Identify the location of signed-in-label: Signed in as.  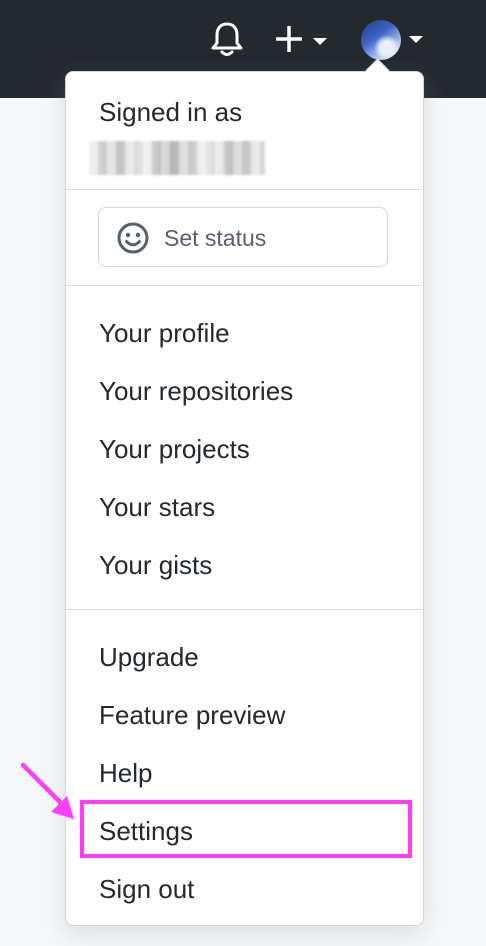
(171, 112).